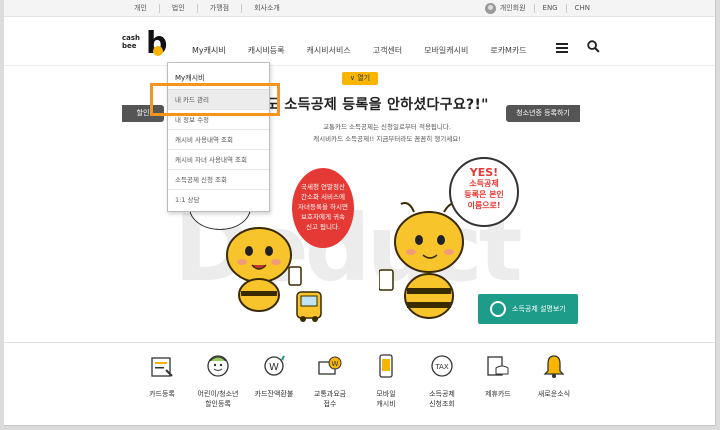 The width and height of the screenshot is (720, 430). I want to click on news-icon, so click(554, 366).